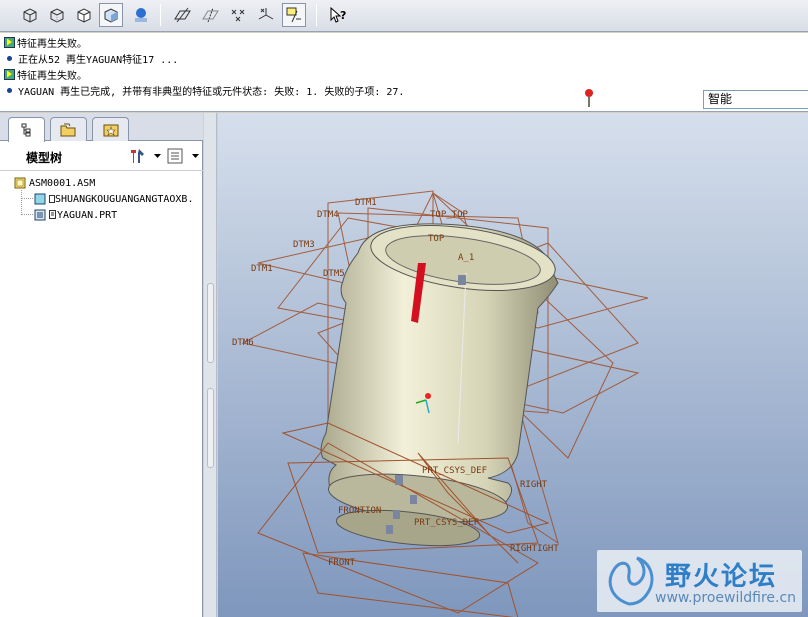  I want to click on datum-label: TOP_TOP, so click(449, 215).